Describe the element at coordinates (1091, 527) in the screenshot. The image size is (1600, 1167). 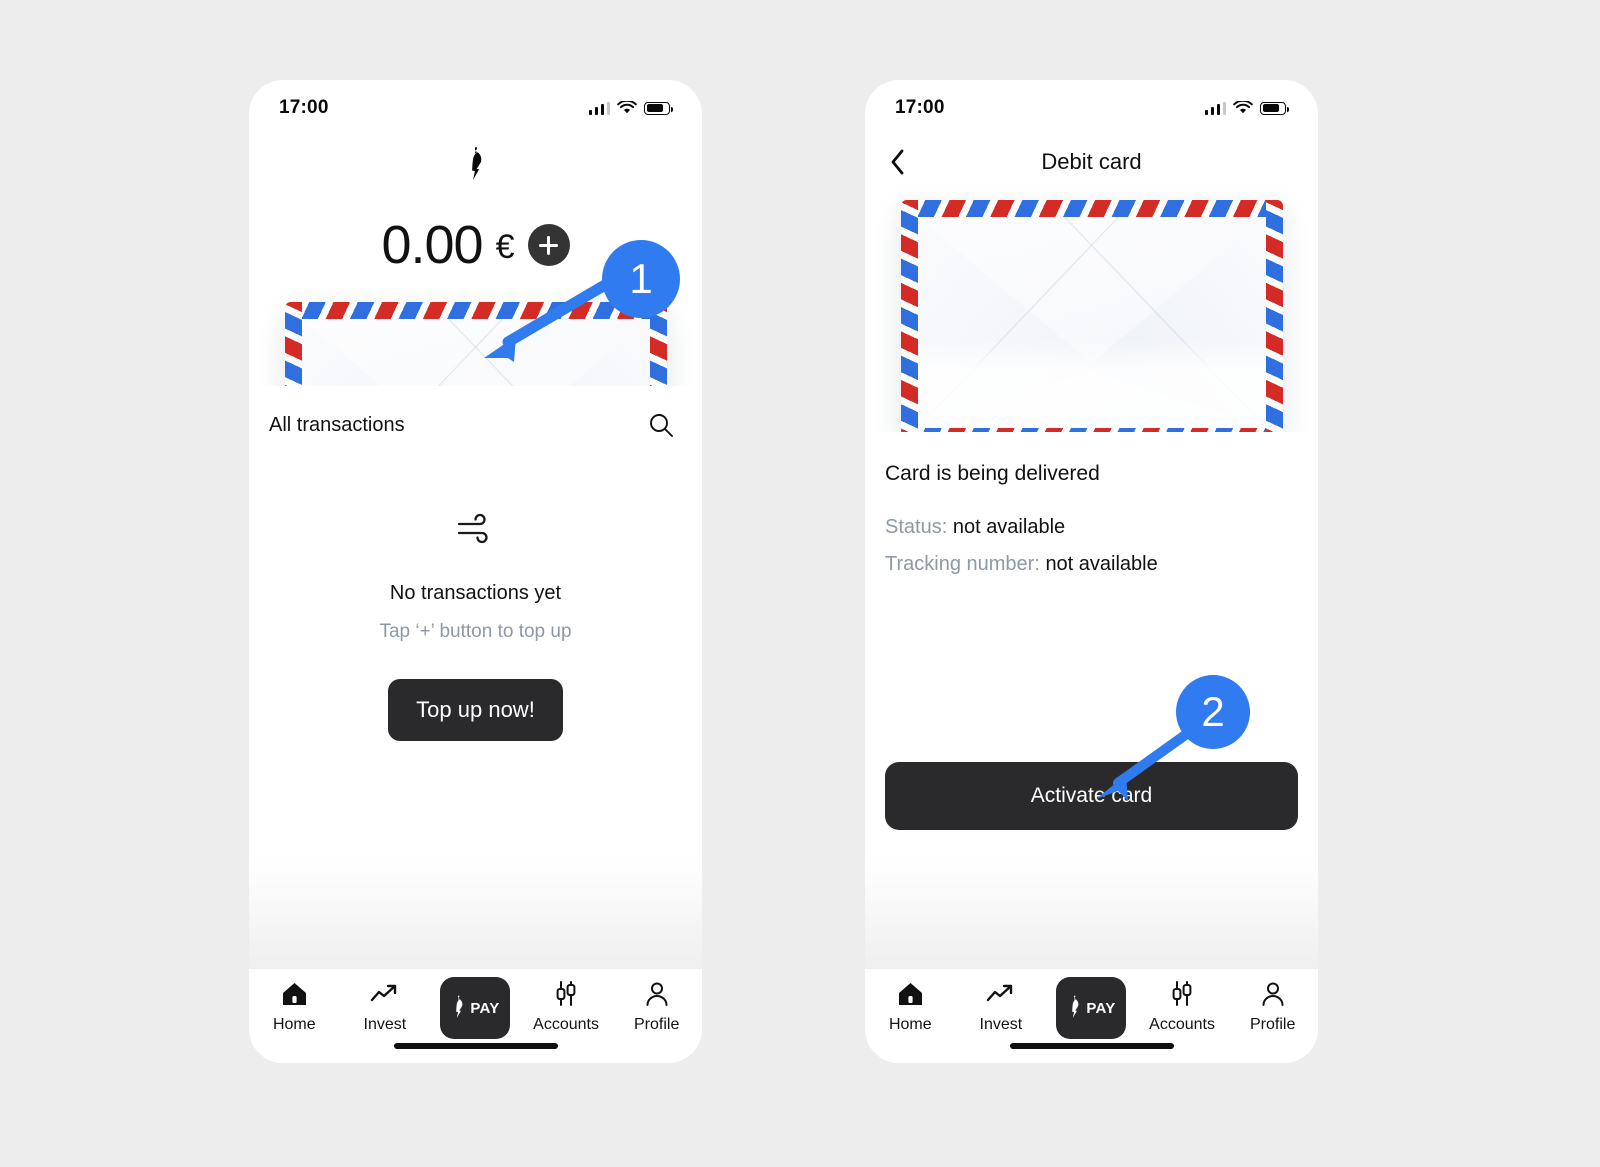
I see `card-status-row: Status: not available` at that location.